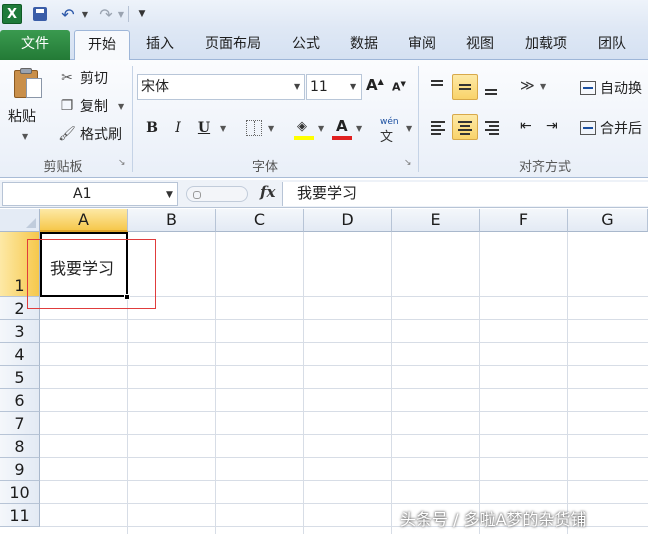 Image resolution: width=648 pixels, height=534 pixels. I want to click on orientation-dropdown-icon: ▼, so click(543, 86).